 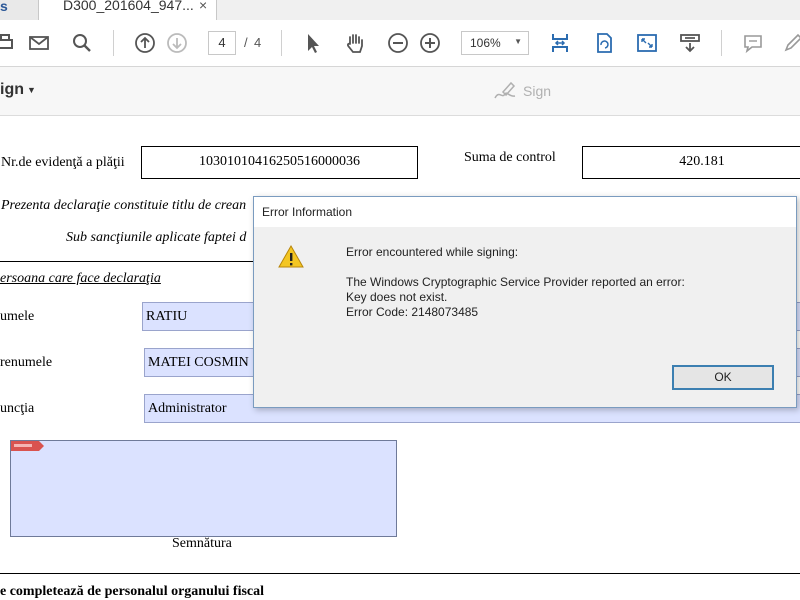 I want to click on suma-control-field: 420.181, so click(x=691, y=162).